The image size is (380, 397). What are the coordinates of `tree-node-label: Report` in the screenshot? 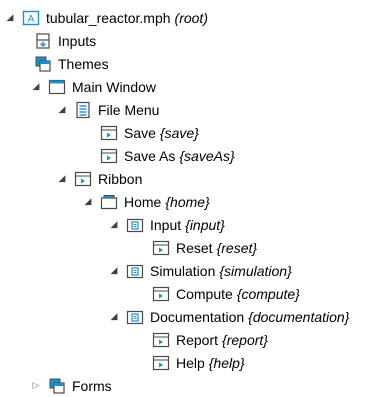 It's located at (197, 339).